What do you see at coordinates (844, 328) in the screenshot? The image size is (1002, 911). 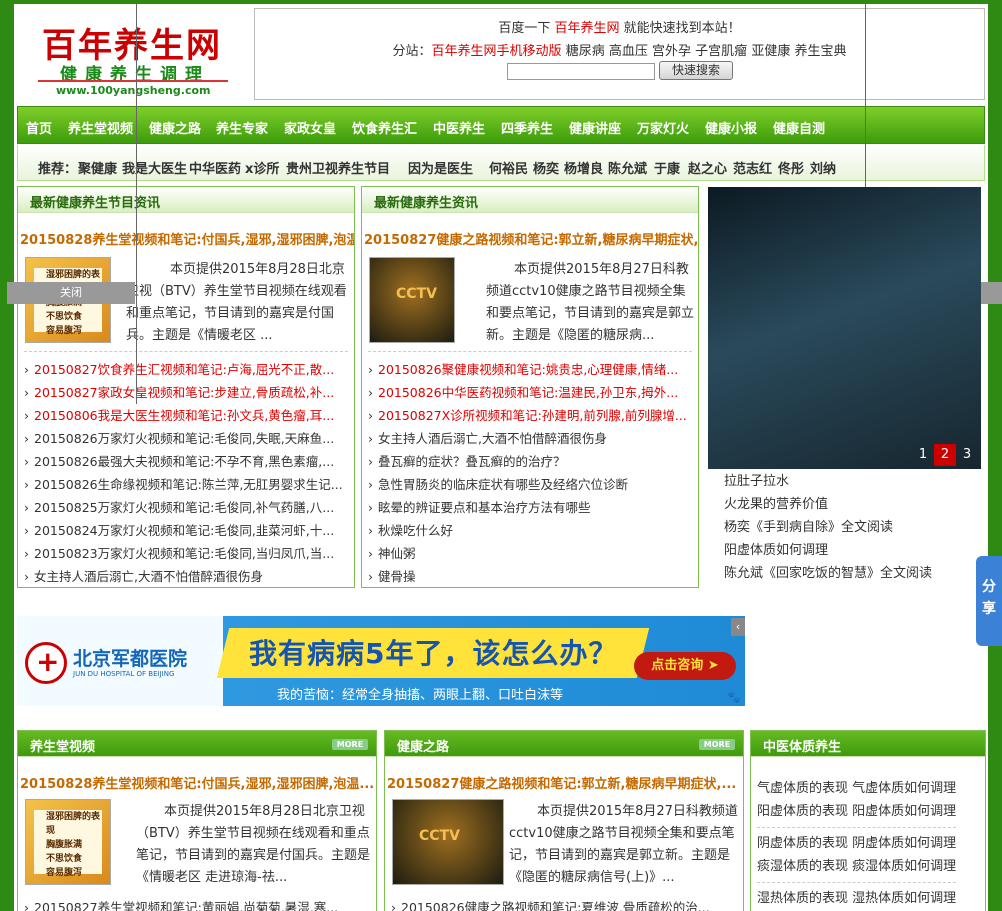 I see `image-slider` at bounding box center [844, 328].